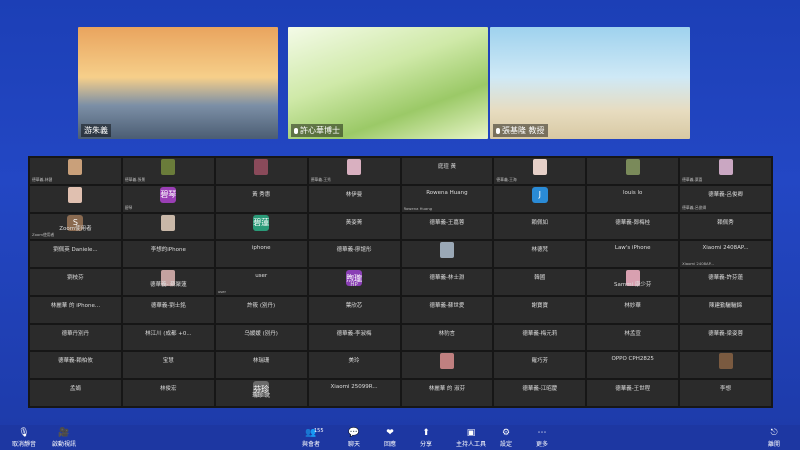 This screenshot has width=800, height=450. Describe the element at coordinates (168, 309) in the screenshot. I see `participant-tile: 德華義-劉士銘` at that location.